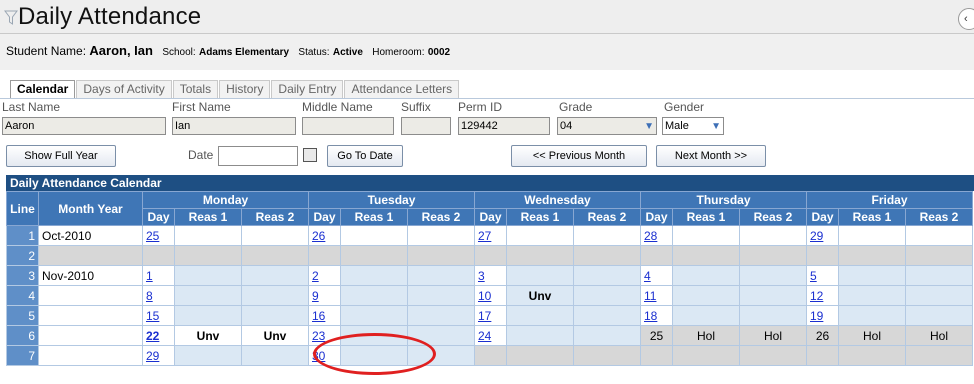  I want to click on day-cell: 2, so click(324, 275).